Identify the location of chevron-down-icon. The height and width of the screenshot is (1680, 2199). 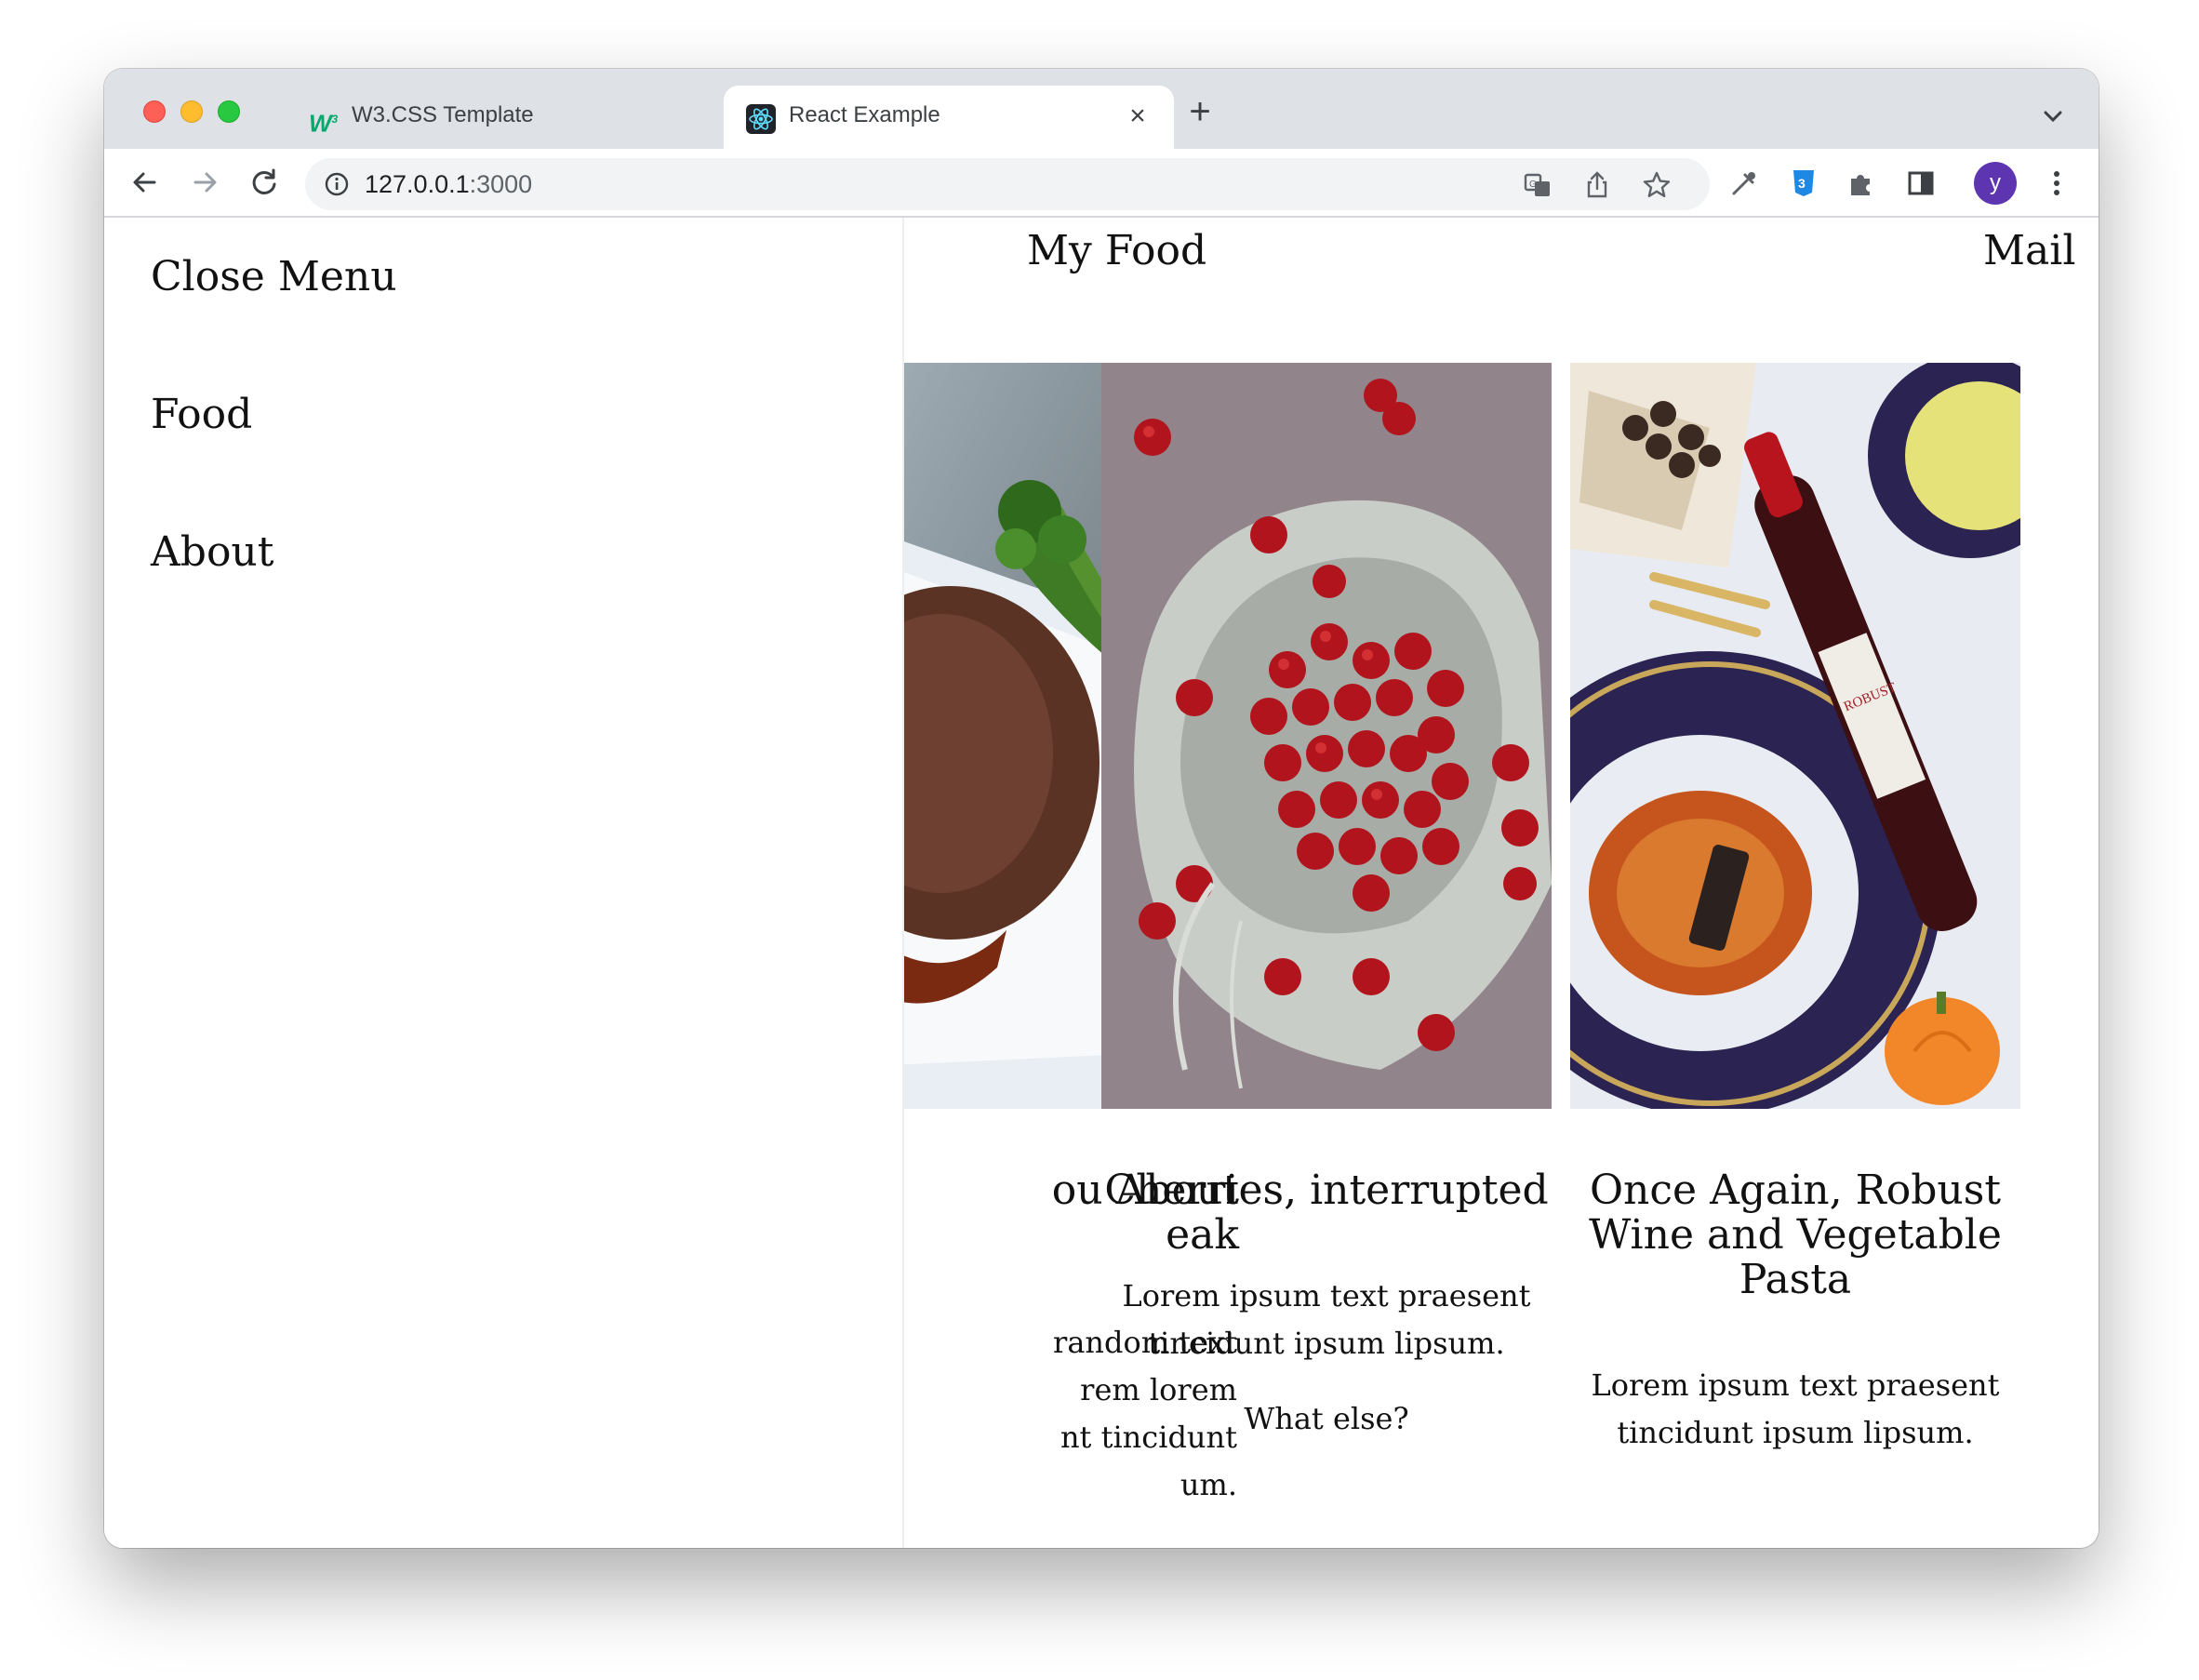
(2053, 116).